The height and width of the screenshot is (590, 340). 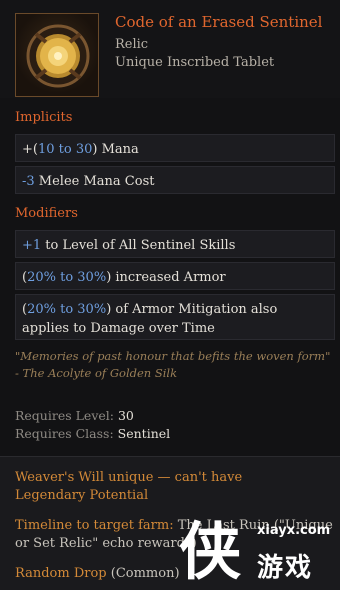 I want to click on implicit-melee-mana-cost: -3 Melee Mana Cost, so click(x=175, y=180).